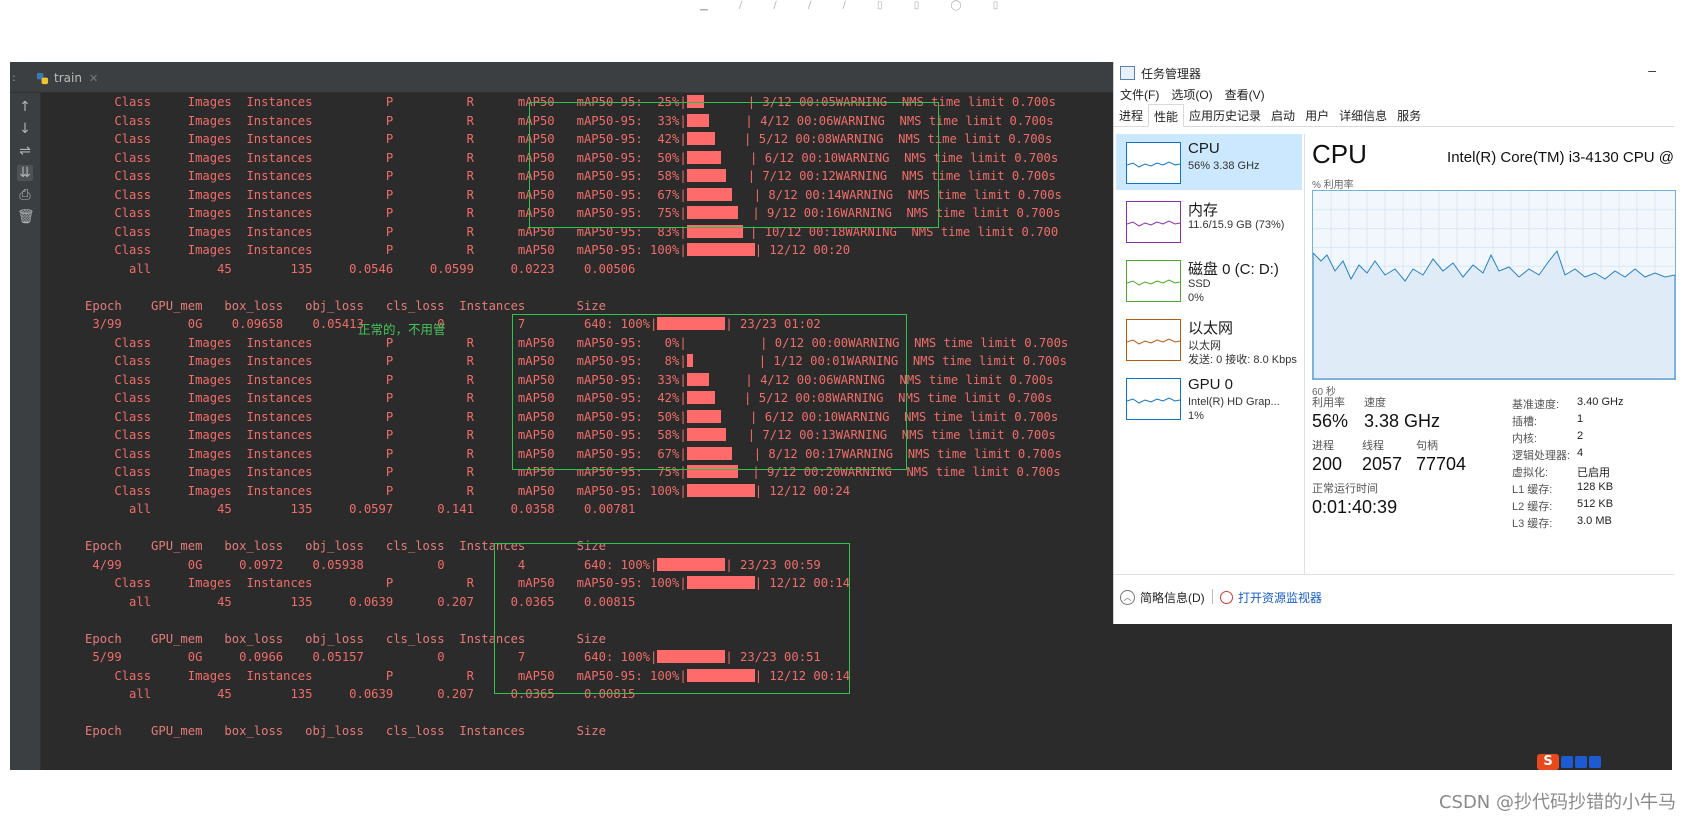 The width and height of the screenshot is (1690, 818). Describe the element at coordinates (1171, 73) in the screenshot. I see `window-title-text: 任务管理器` at that location.